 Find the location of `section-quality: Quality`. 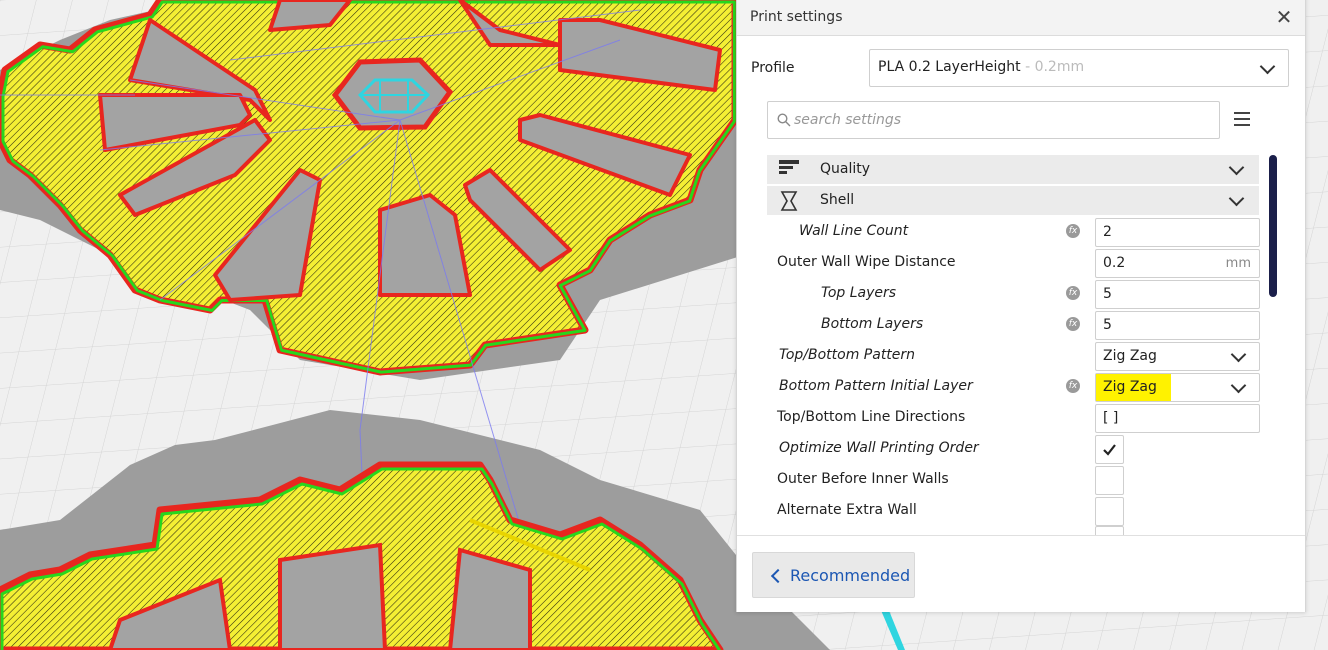

section-quality: Quality is located at coordinates (1013, 169).